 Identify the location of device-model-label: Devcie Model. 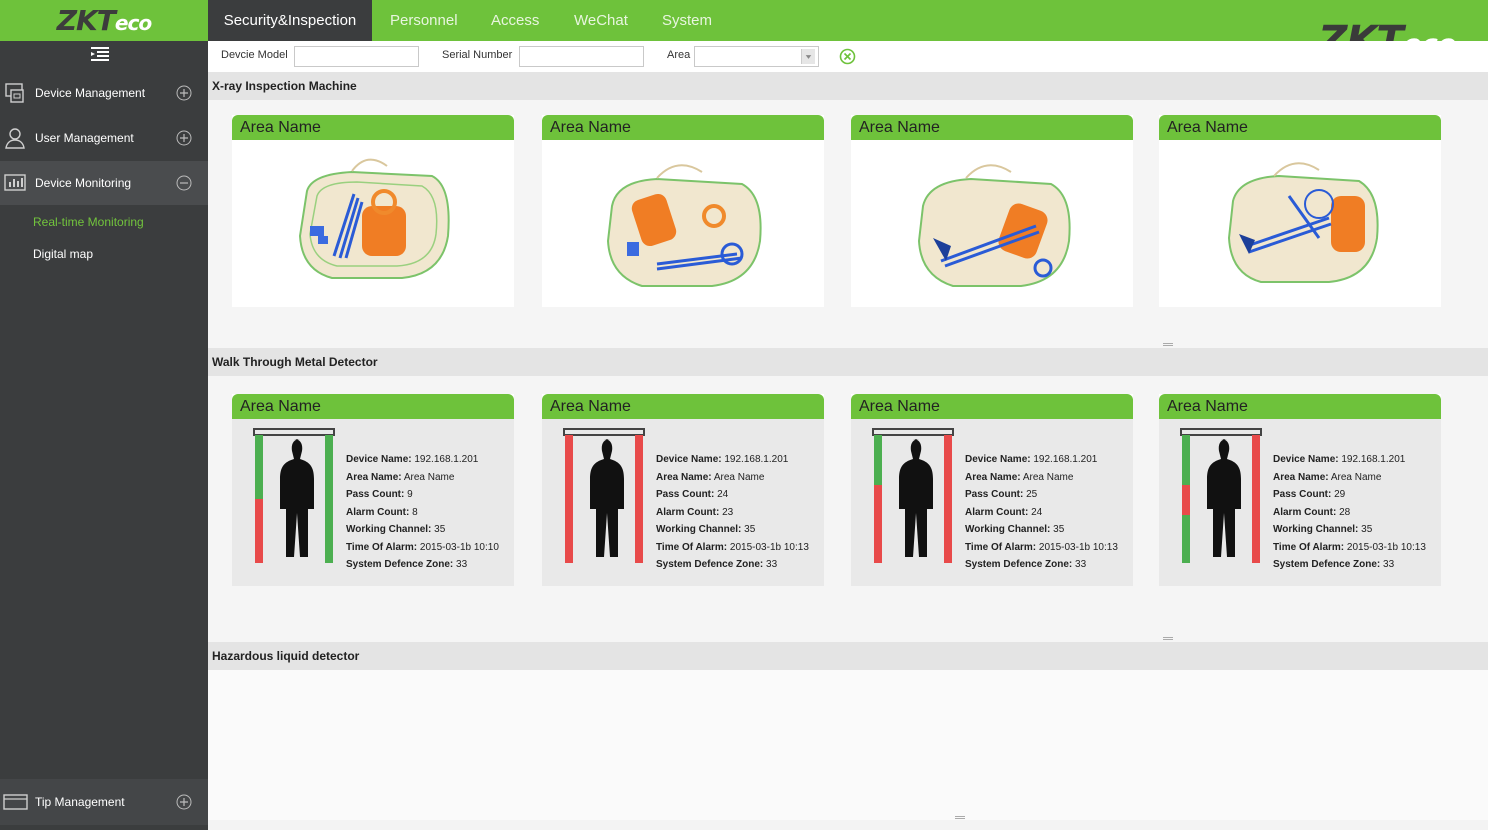
(254, 55).